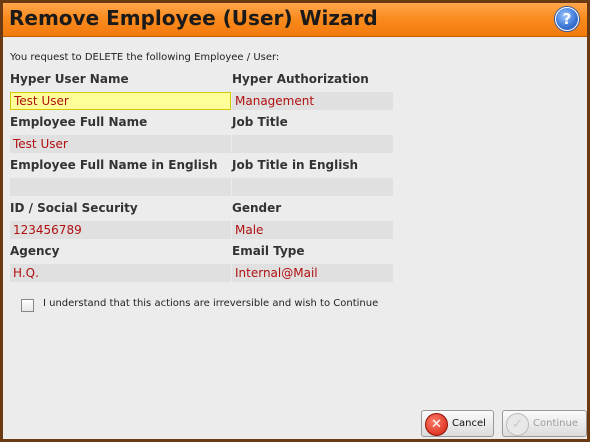 The image size is (590, 442). What do you see at coordinates (120, 101) in the screenshot?
I see `hyper-user-name-field: Test User` at bounding box center [120, 101].